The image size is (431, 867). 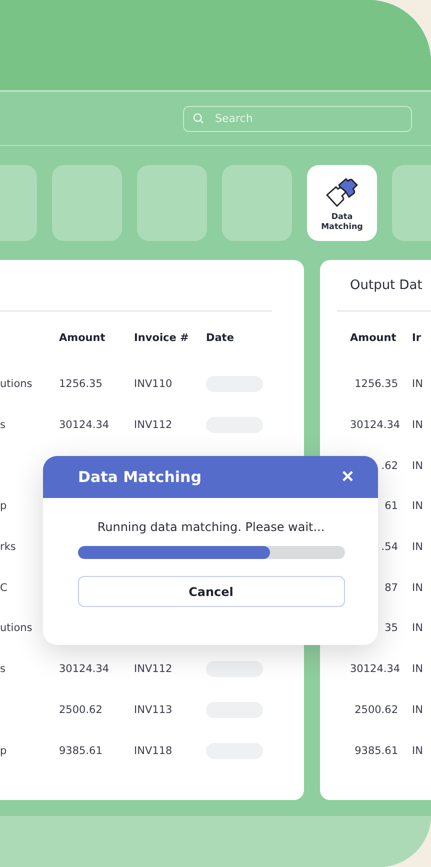 What do you see at coordinates (389, 466) in the screenshot?
I see `table-cell: .62` at bounding box center [389, 466].